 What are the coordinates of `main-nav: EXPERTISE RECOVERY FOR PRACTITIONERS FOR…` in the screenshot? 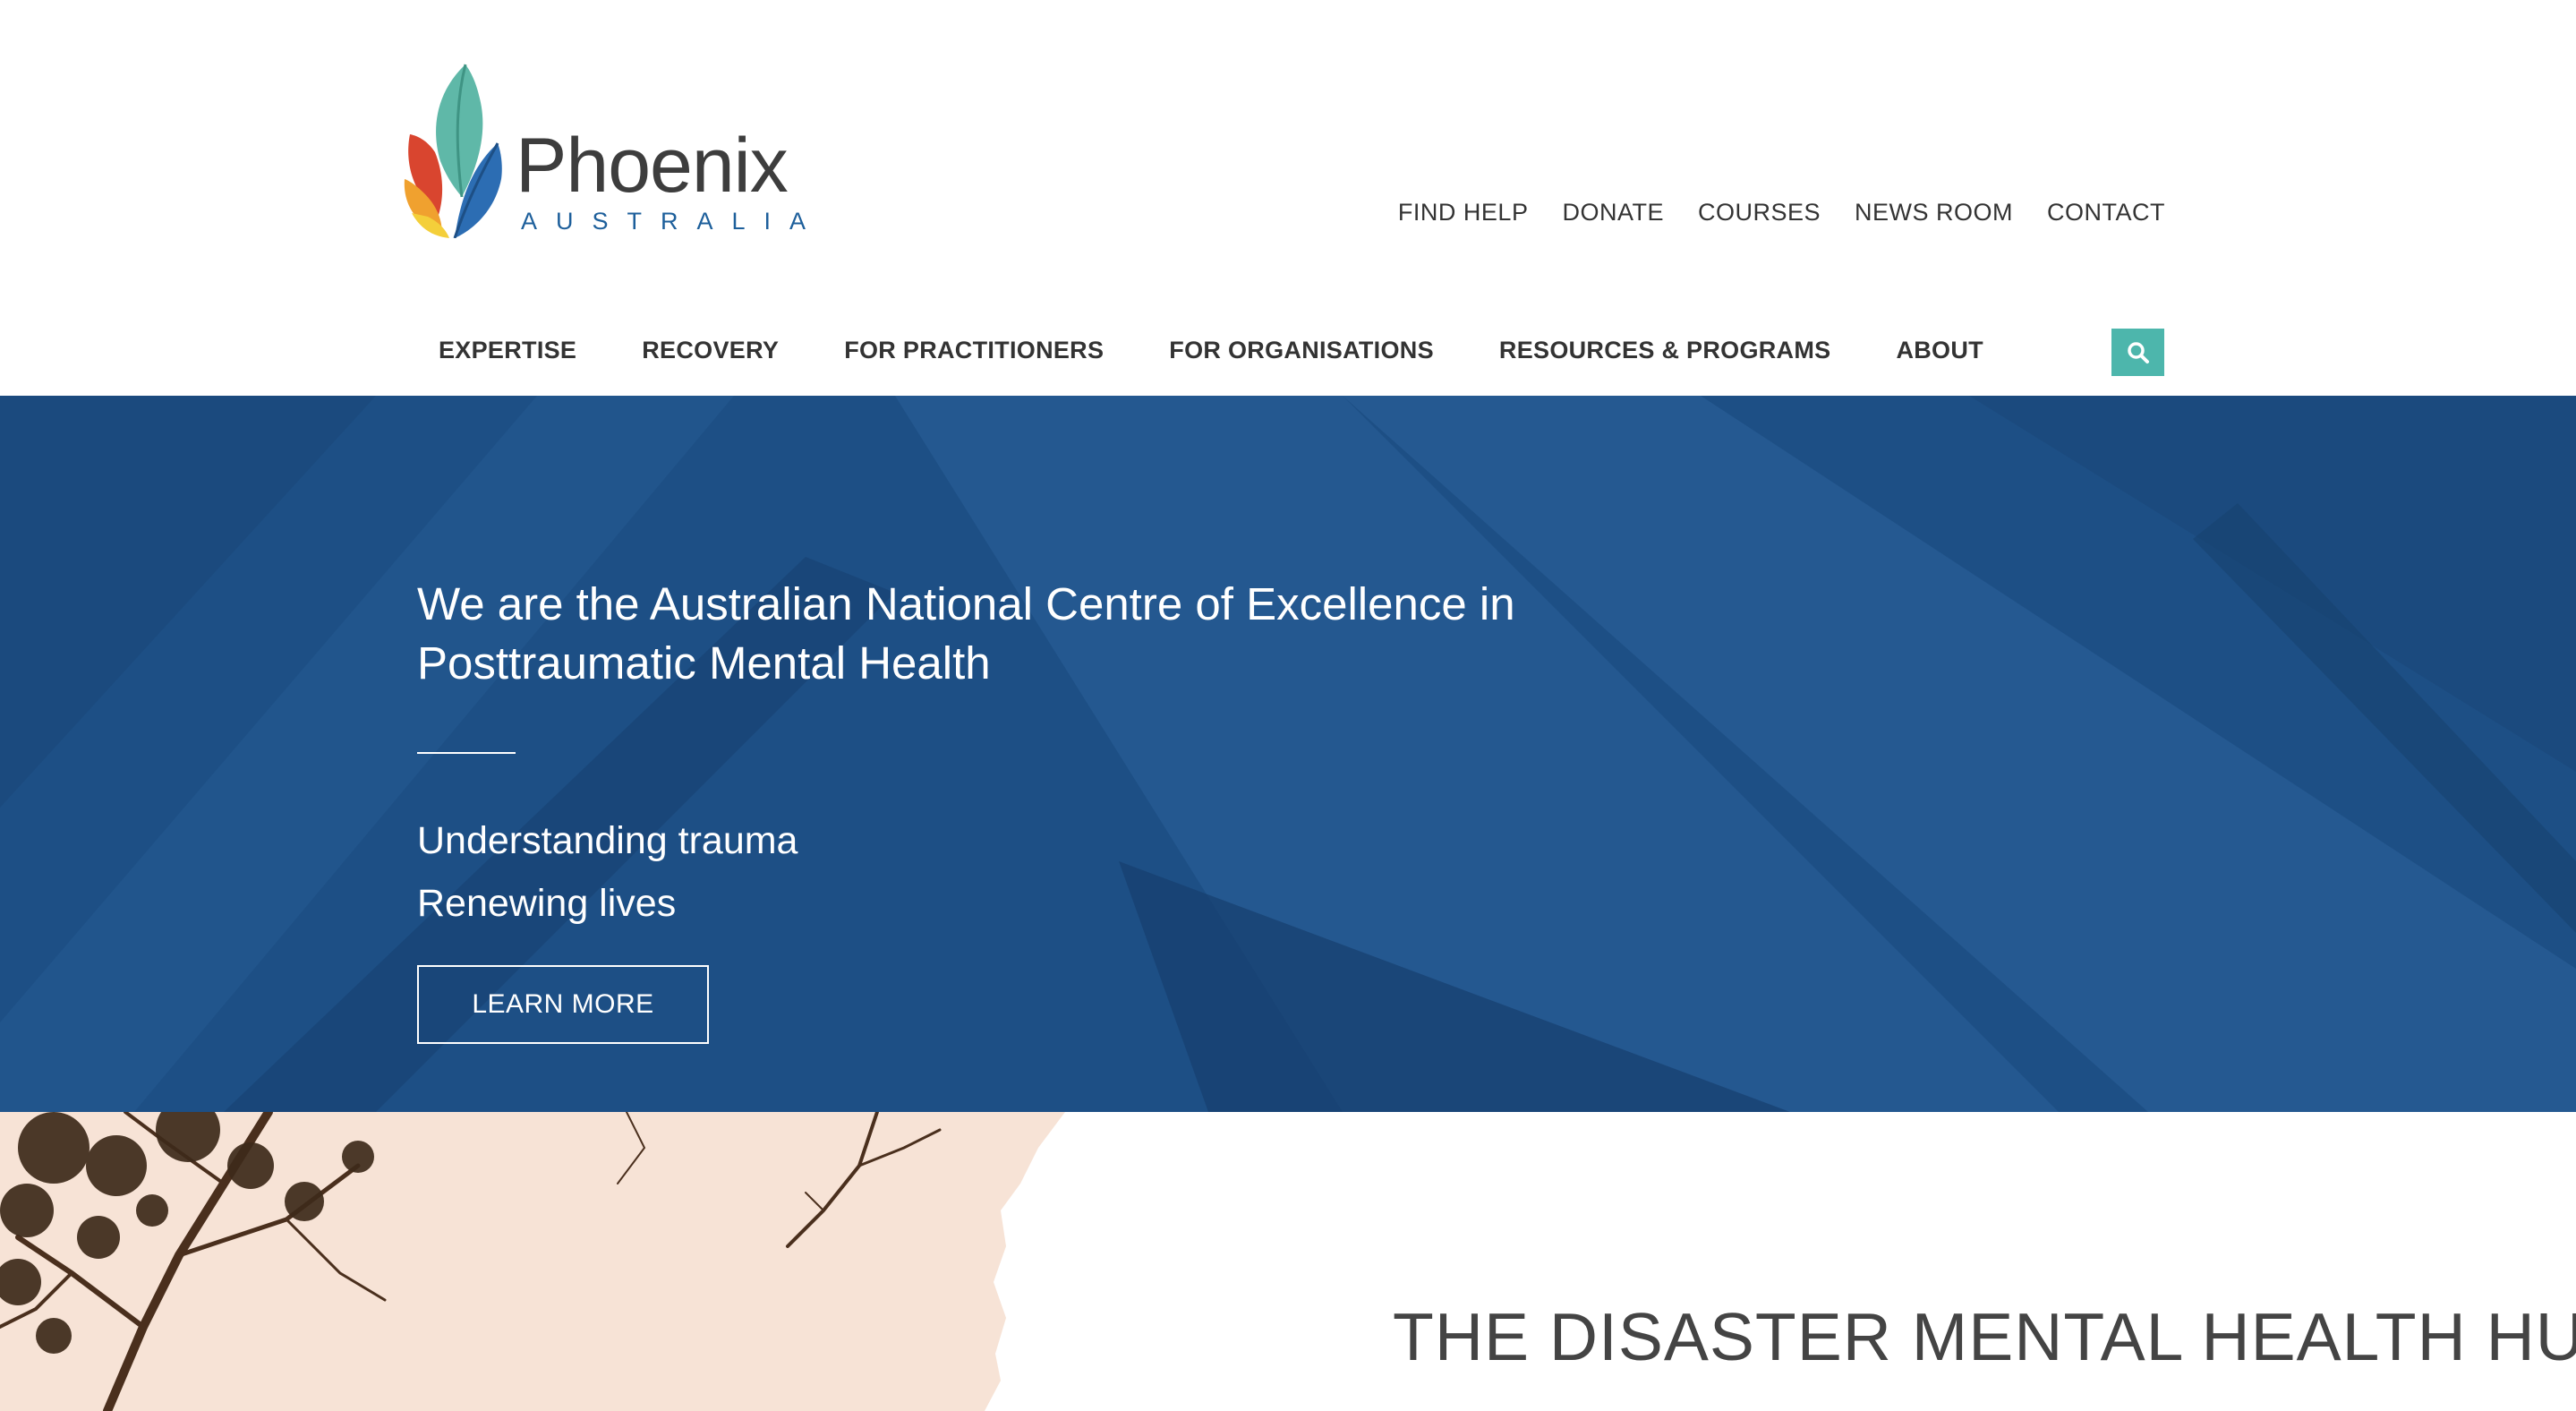 It's located at (1244, 350).